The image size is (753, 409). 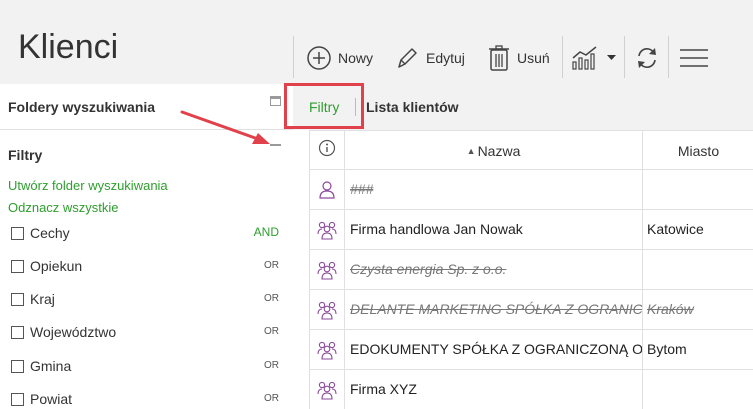 I want to click on filter-row: Województwo OR, so click(x=146, y=333).